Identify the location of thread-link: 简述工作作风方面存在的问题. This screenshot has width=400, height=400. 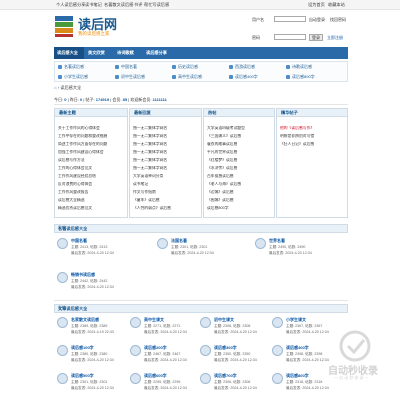
(82, 144).